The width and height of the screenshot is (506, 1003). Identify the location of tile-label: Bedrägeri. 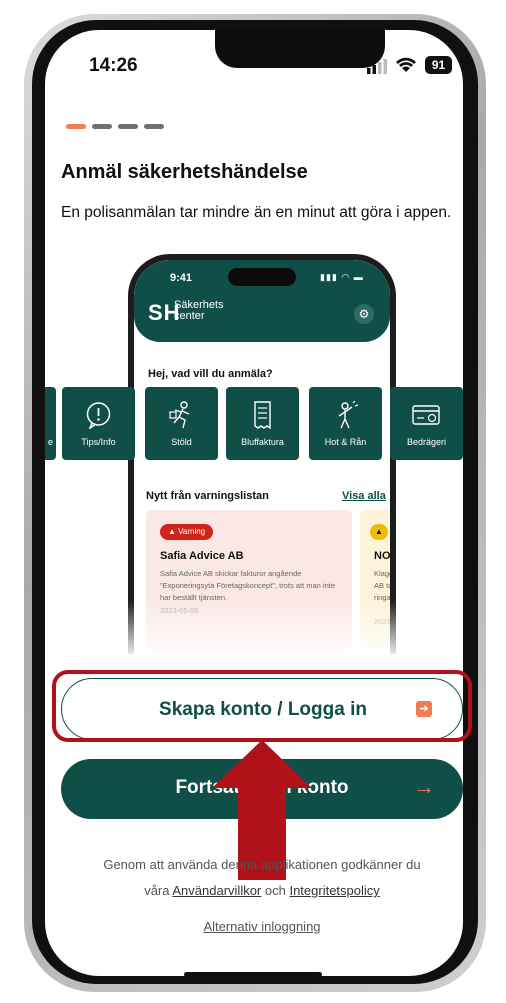
(426, 442).